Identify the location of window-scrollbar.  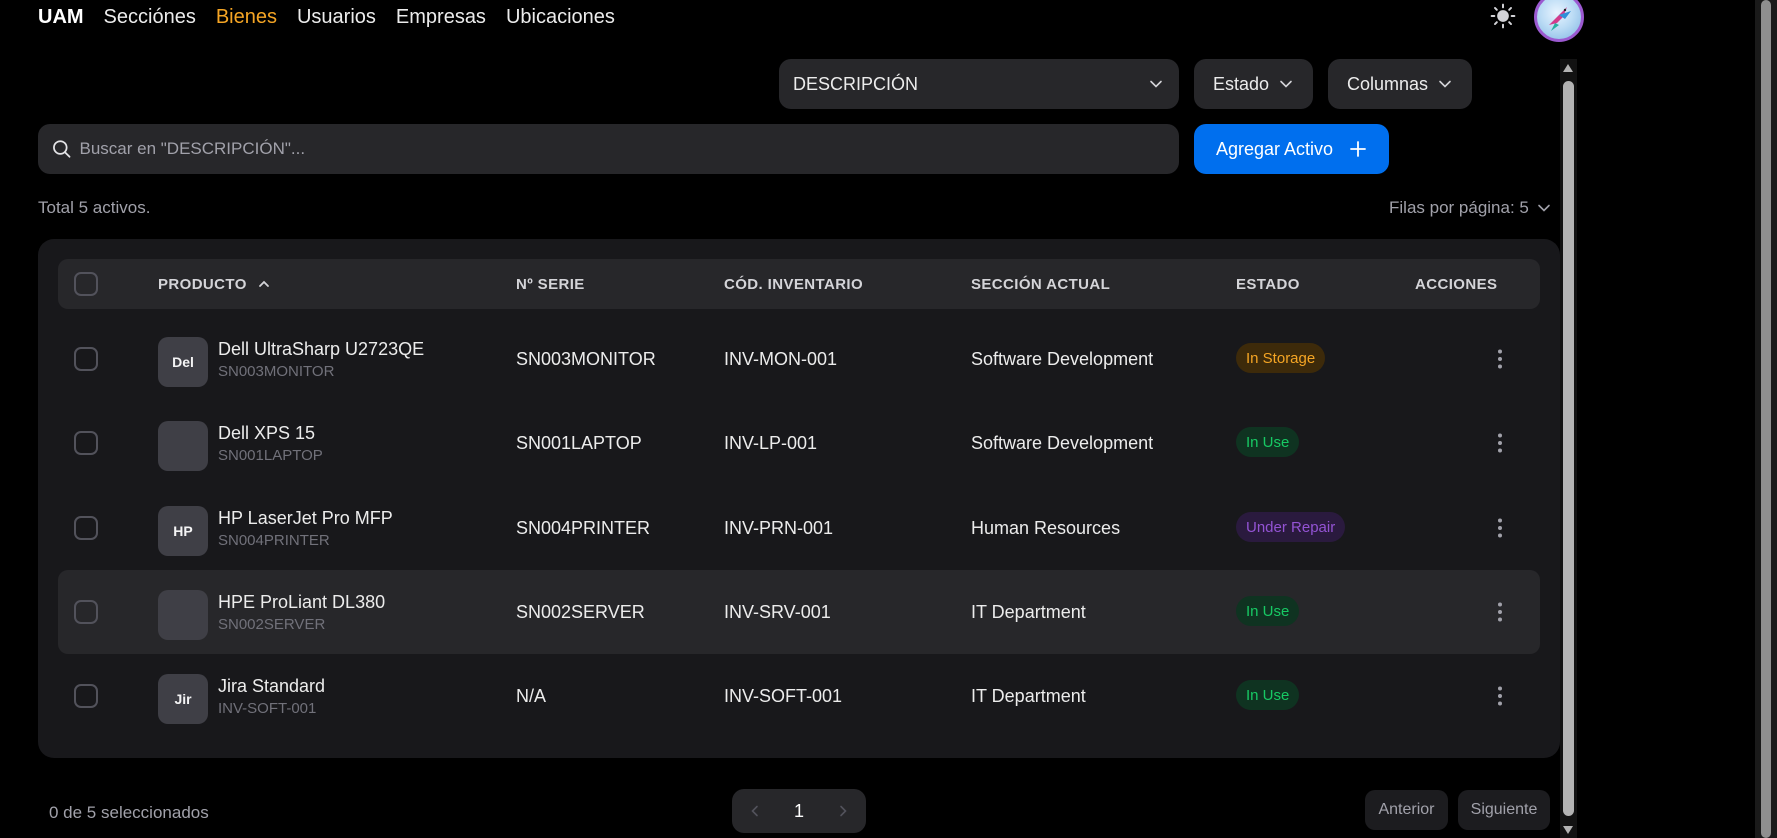
(1766, 419).